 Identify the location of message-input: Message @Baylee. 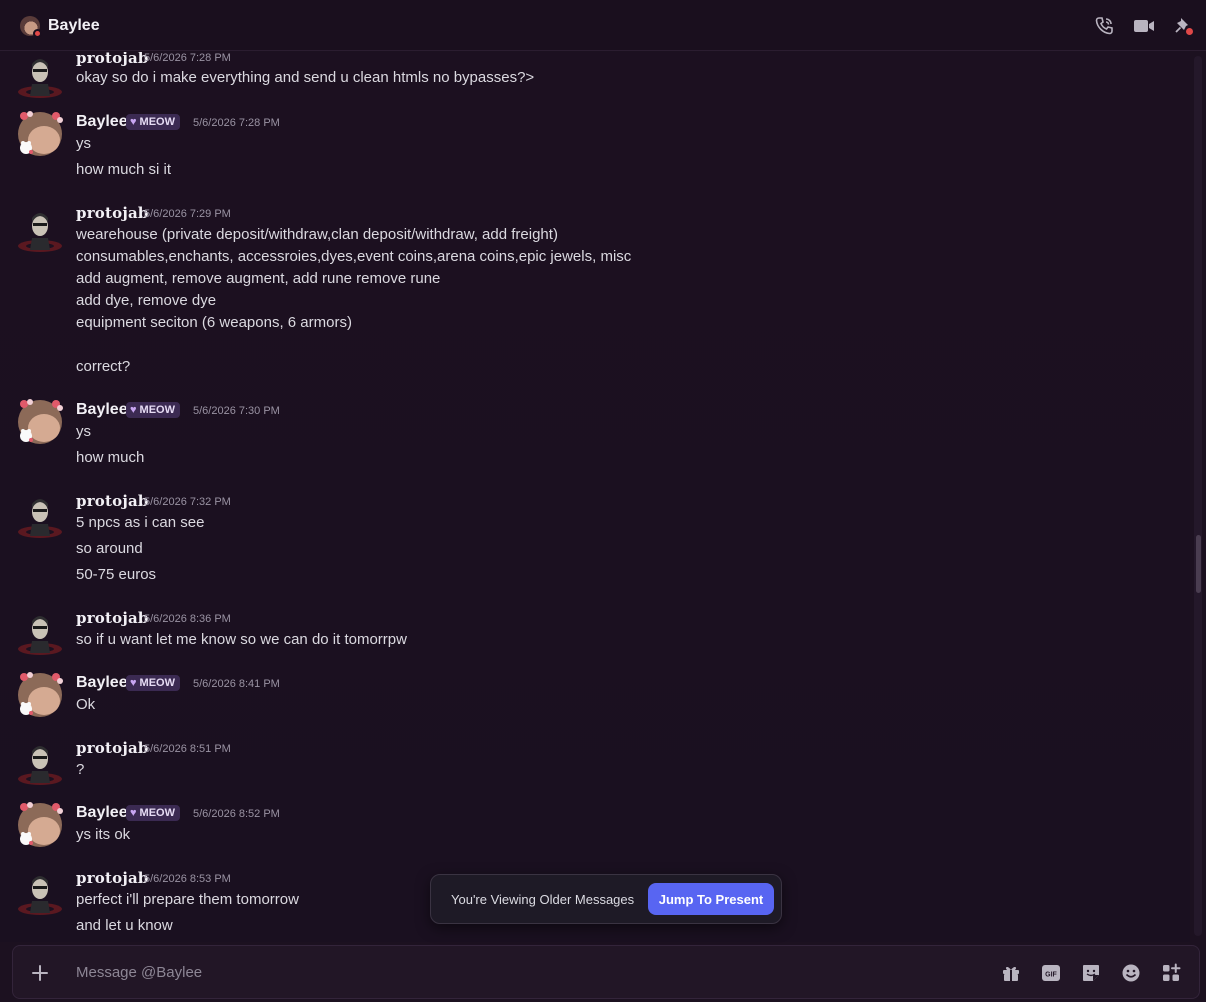
(139, 972).